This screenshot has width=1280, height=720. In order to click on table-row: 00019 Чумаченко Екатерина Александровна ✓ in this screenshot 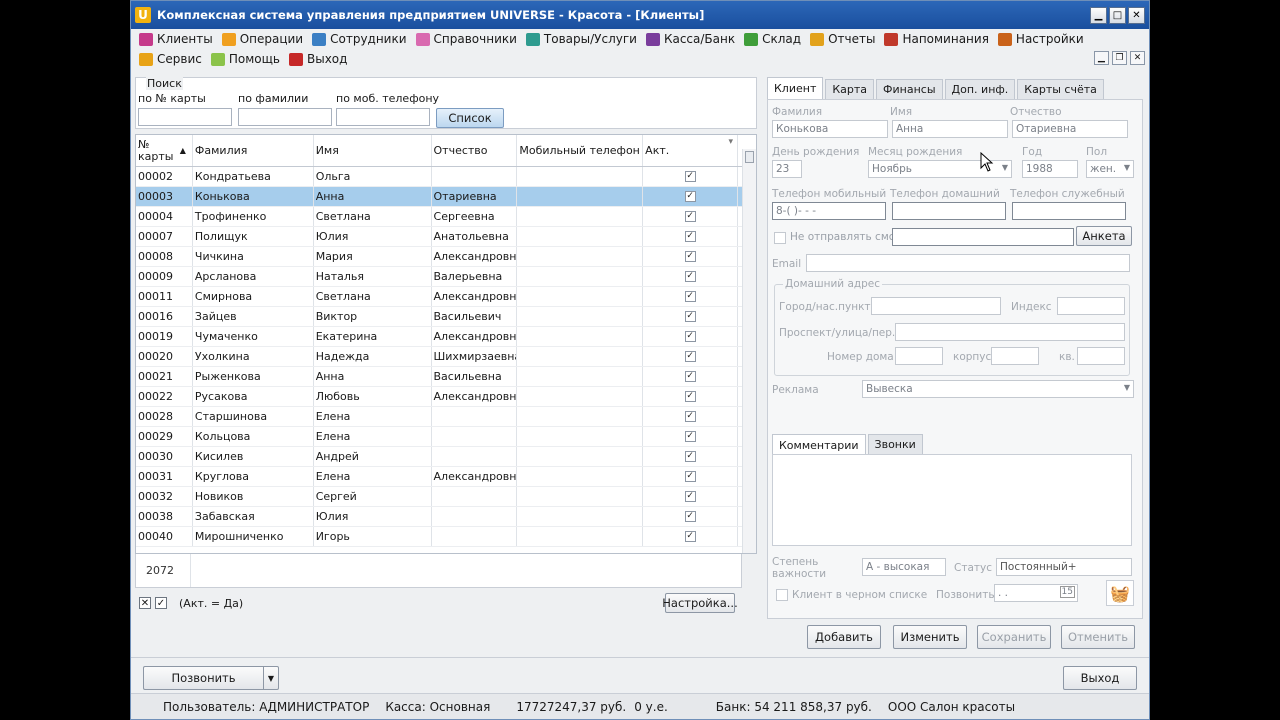, I will do `click(446, 337)`.